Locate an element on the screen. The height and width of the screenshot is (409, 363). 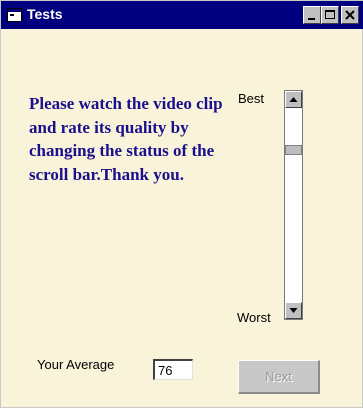
rating-worst-label: Worst is located at coordinates (254, 317).